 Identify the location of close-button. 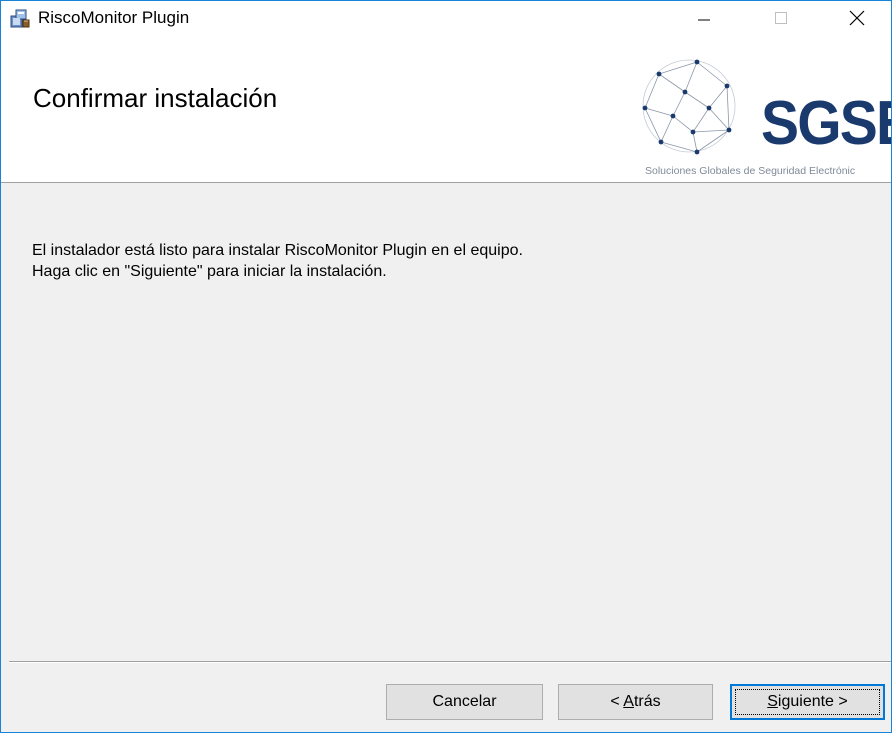
(857, 17).